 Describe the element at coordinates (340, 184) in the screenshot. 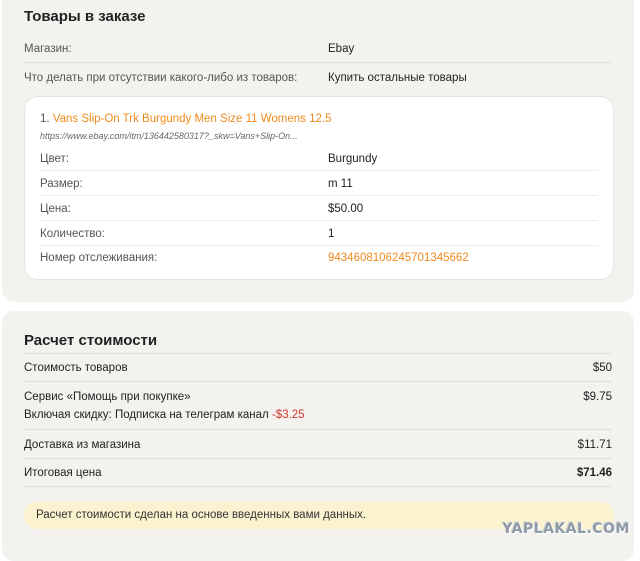

I see `item-field-value: m 11` at that location.